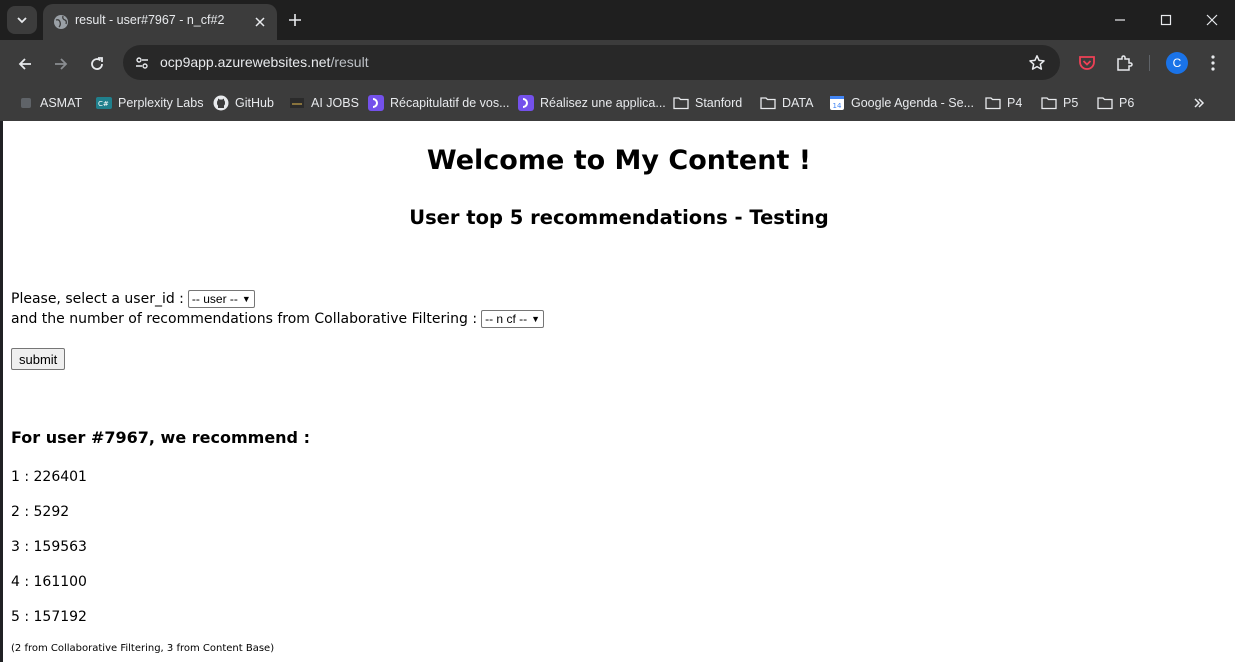  What do you see at coordinates (49, 617) in the screenshot?
I see `recommendation-item: 5 : 157192` at bounding box center [49, 617].